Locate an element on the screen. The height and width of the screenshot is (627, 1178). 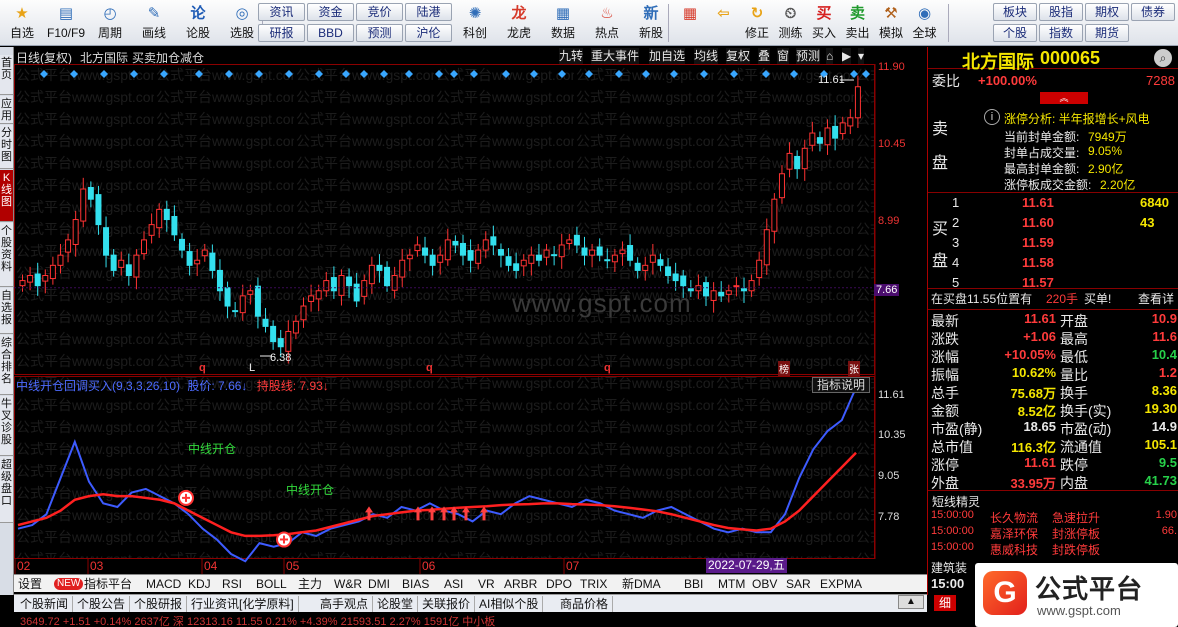
indicator-tab: EXPMA is located at coordinates (841, 584).